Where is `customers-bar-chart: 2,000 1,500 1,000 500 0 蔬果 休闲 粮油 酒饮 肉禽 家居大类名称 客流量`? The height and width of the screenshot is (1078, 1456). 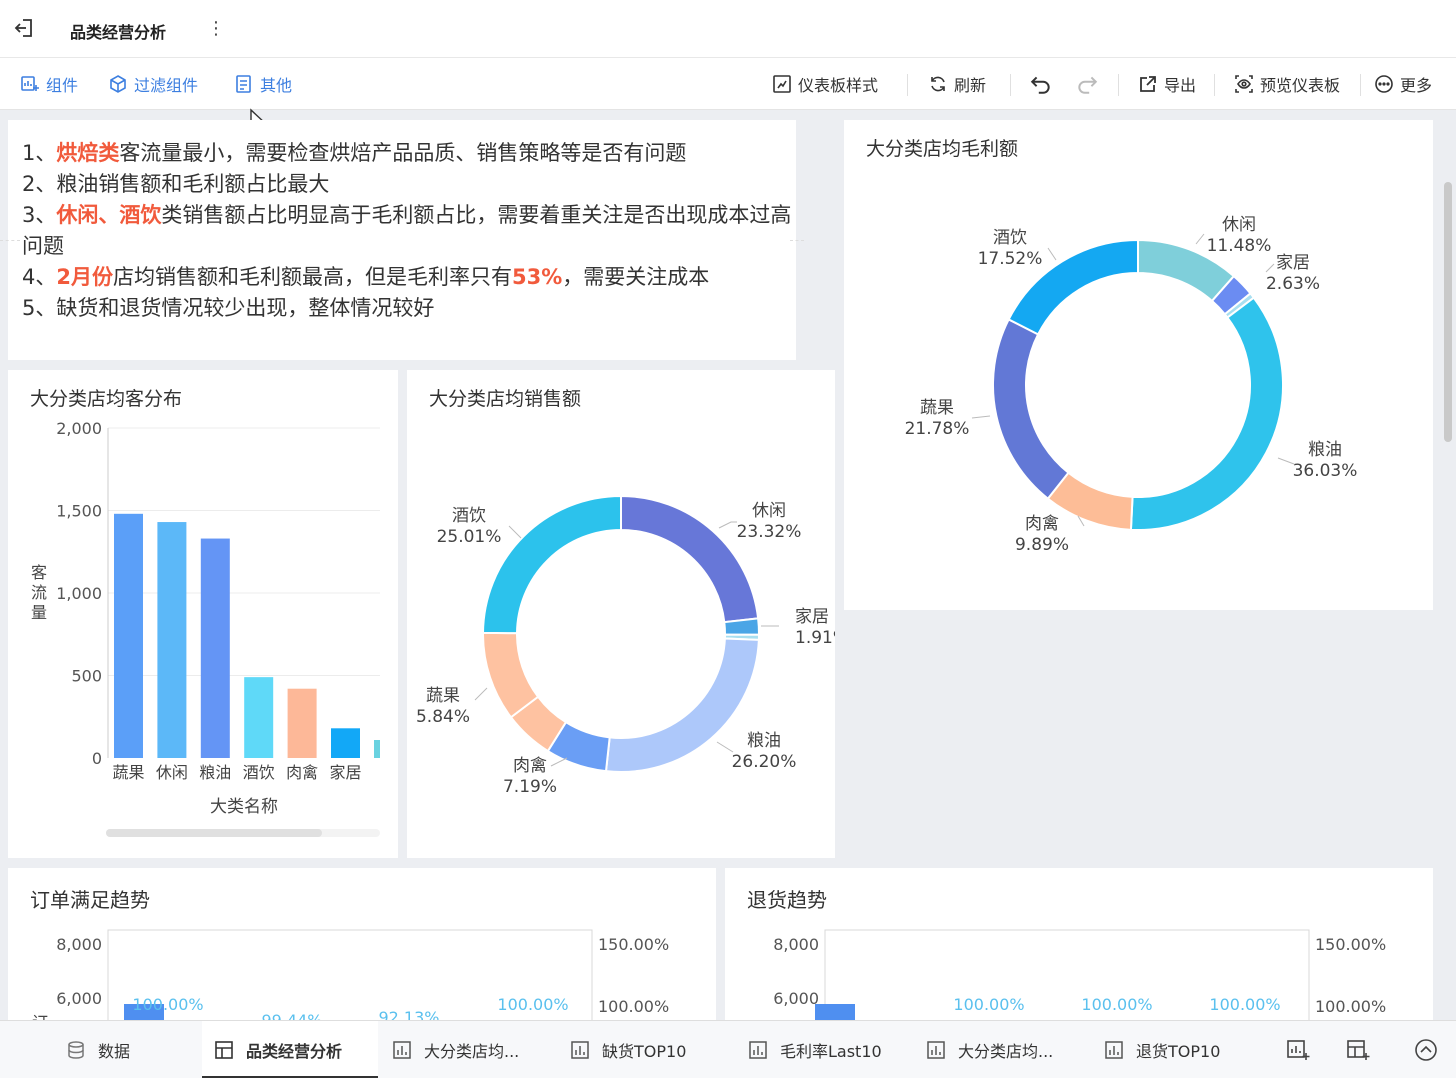 customers-bar-chart: 2,000 1,500 1,000 500 0 蔬果 休闲 粮油 酒饮 肉禽 家居大类名称 客流量 is located at coordinates (205, 628).